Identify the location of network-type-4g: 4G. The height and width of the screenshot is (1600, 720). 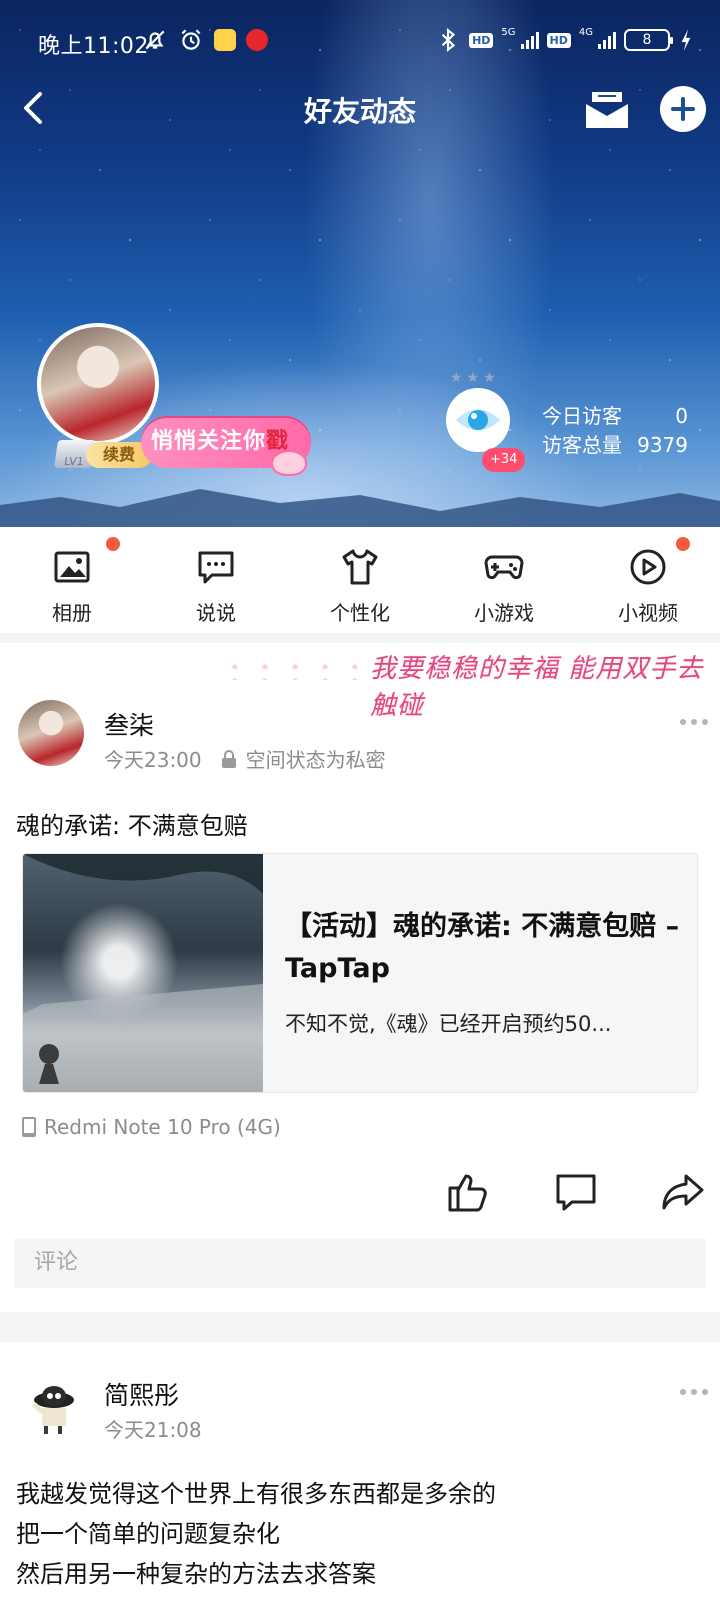
(585, 32).